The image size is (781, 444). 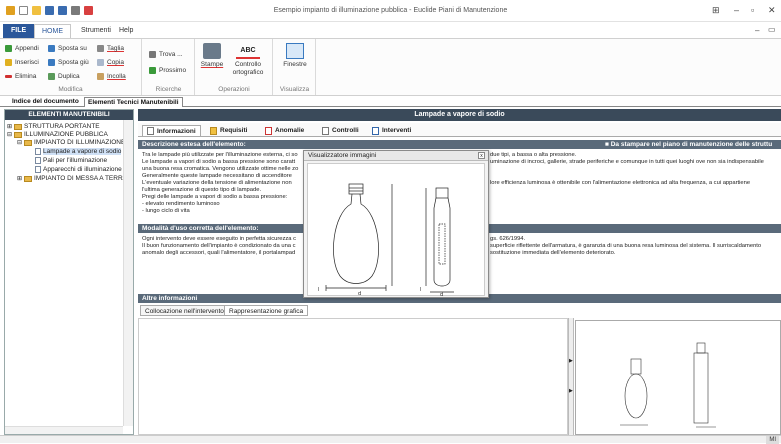 I want to click on ribbon-minimize-icon: –, so click(x=757, y=30).